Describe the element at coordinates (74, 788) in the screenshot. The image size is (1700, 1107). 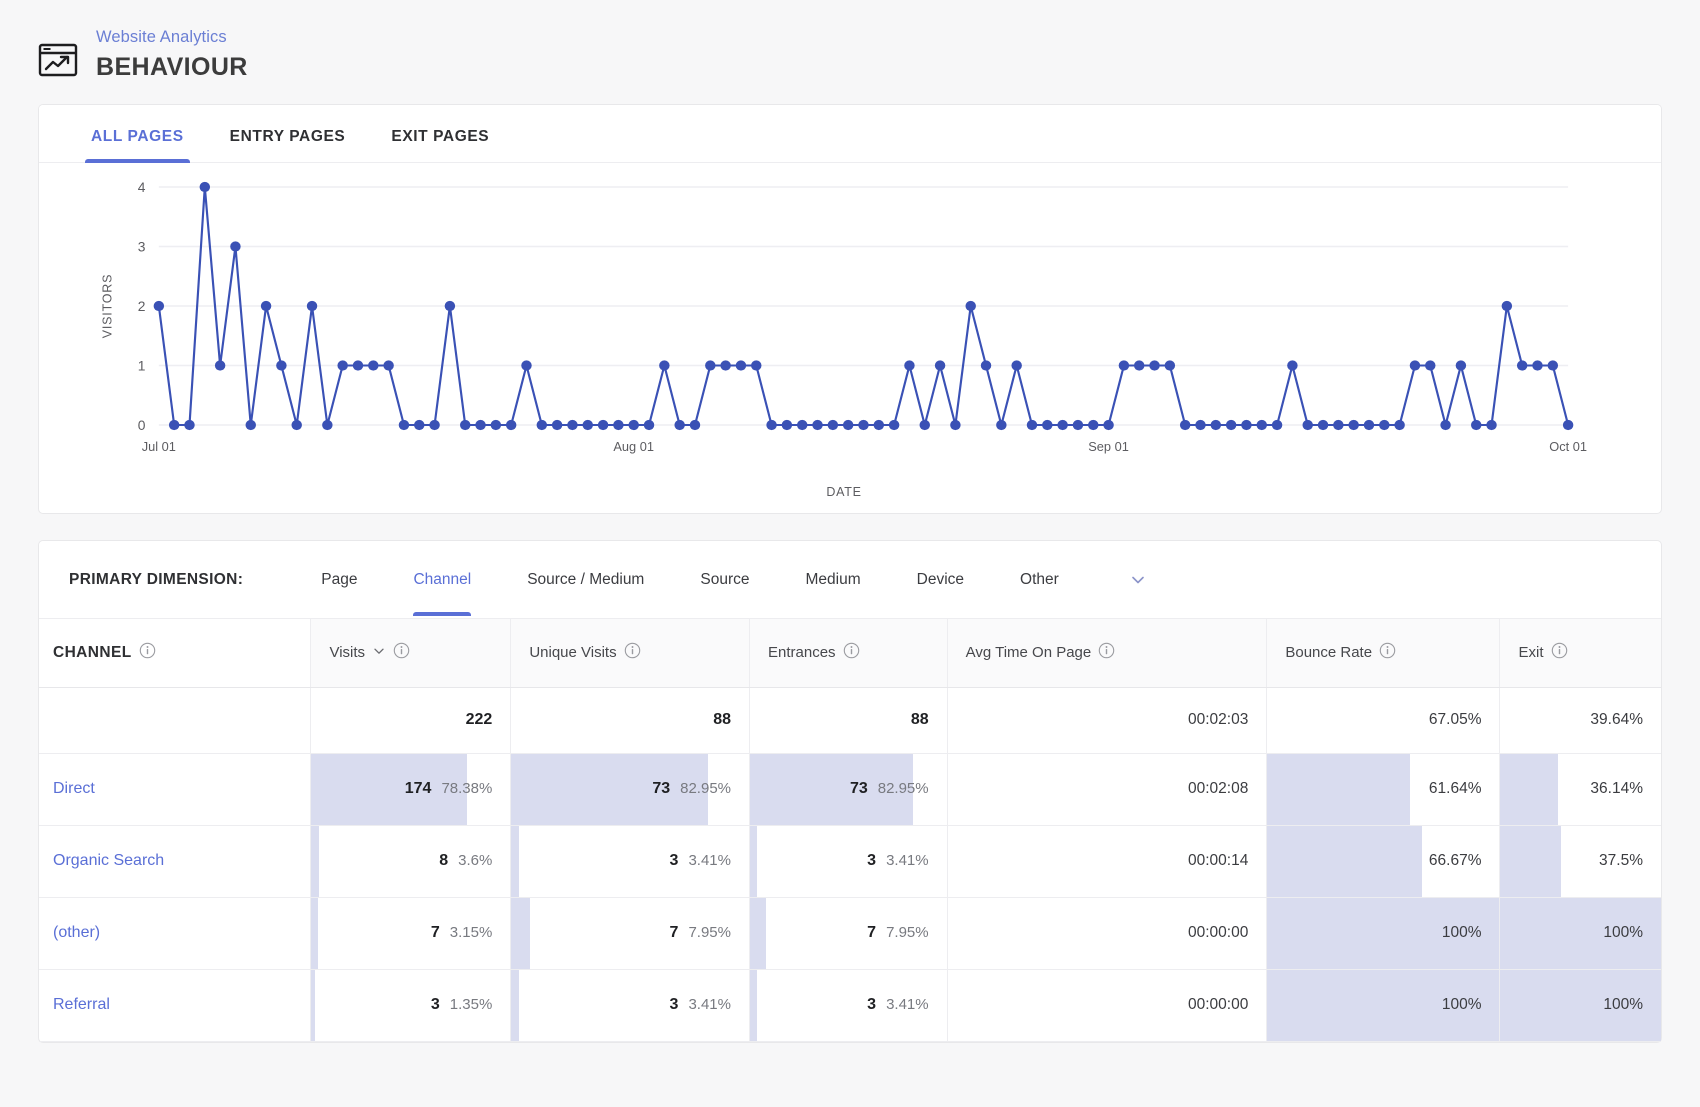
I see `channel-link: Direct` at that location.